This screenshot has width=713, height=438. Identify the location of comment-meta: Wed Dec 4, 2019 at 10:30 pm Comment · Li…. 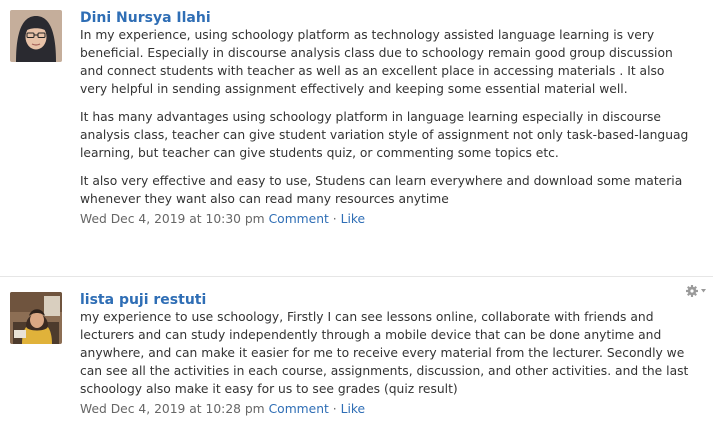
(396, 219).